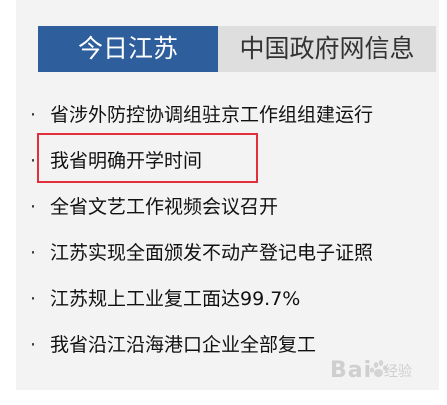 The image size is (447, 405). Describe the element at coordinates (175, 299) in the screenshot. I see `news-link: 江苏规上工业复工面达99.7%` at that location.